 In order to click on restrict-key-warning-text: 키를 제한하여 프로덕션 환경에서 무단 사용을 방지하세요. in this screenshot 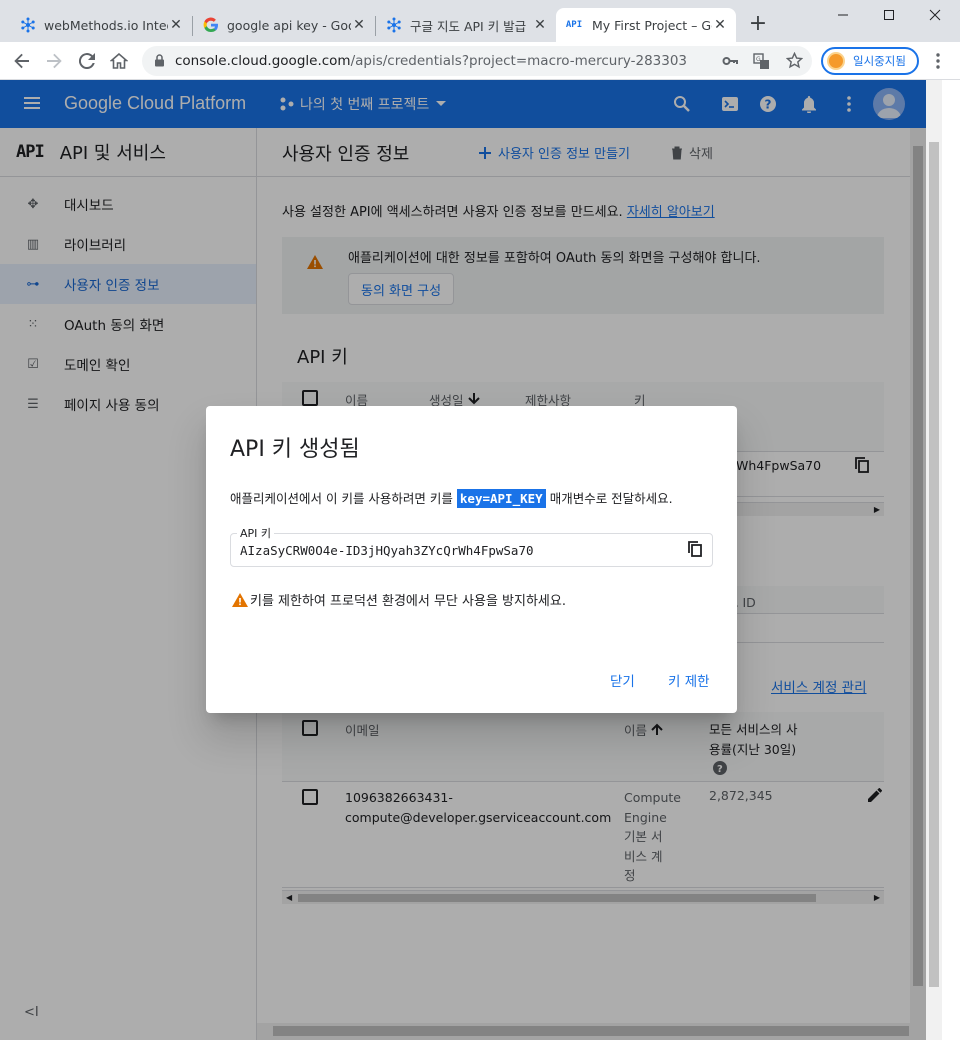, I will do `click(408, 601)`.